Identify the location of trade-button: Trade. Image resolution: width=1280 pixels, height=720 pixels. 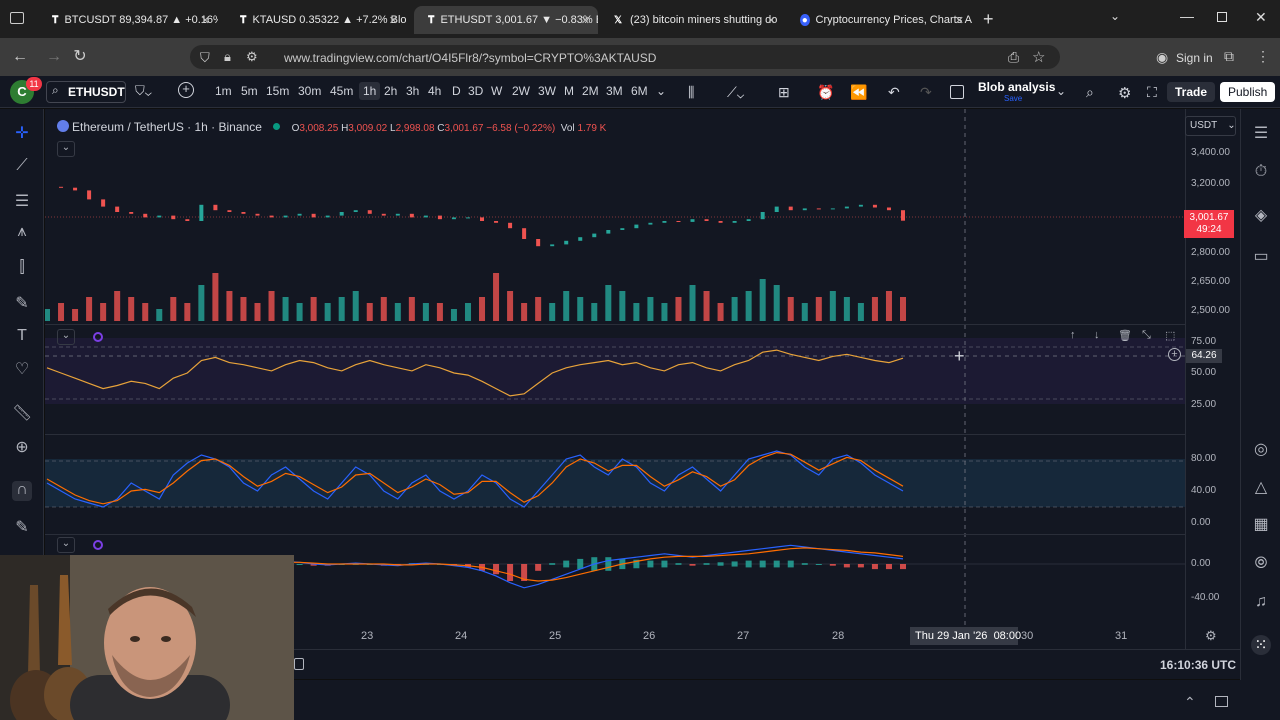
(1191, 92).